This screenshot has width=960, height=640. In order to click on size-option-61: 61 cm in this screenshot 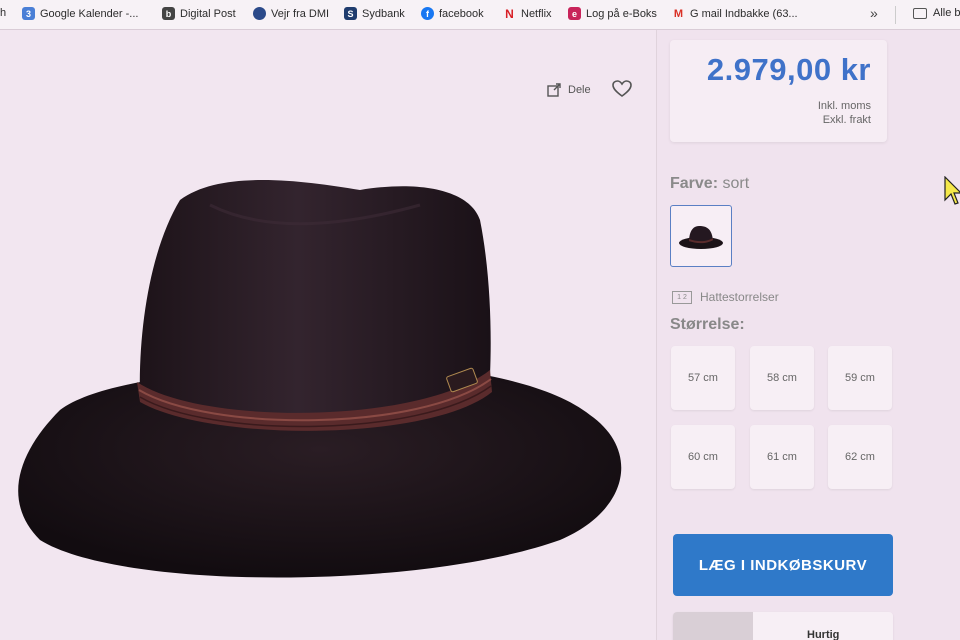, I will do `click(782, 457)`.